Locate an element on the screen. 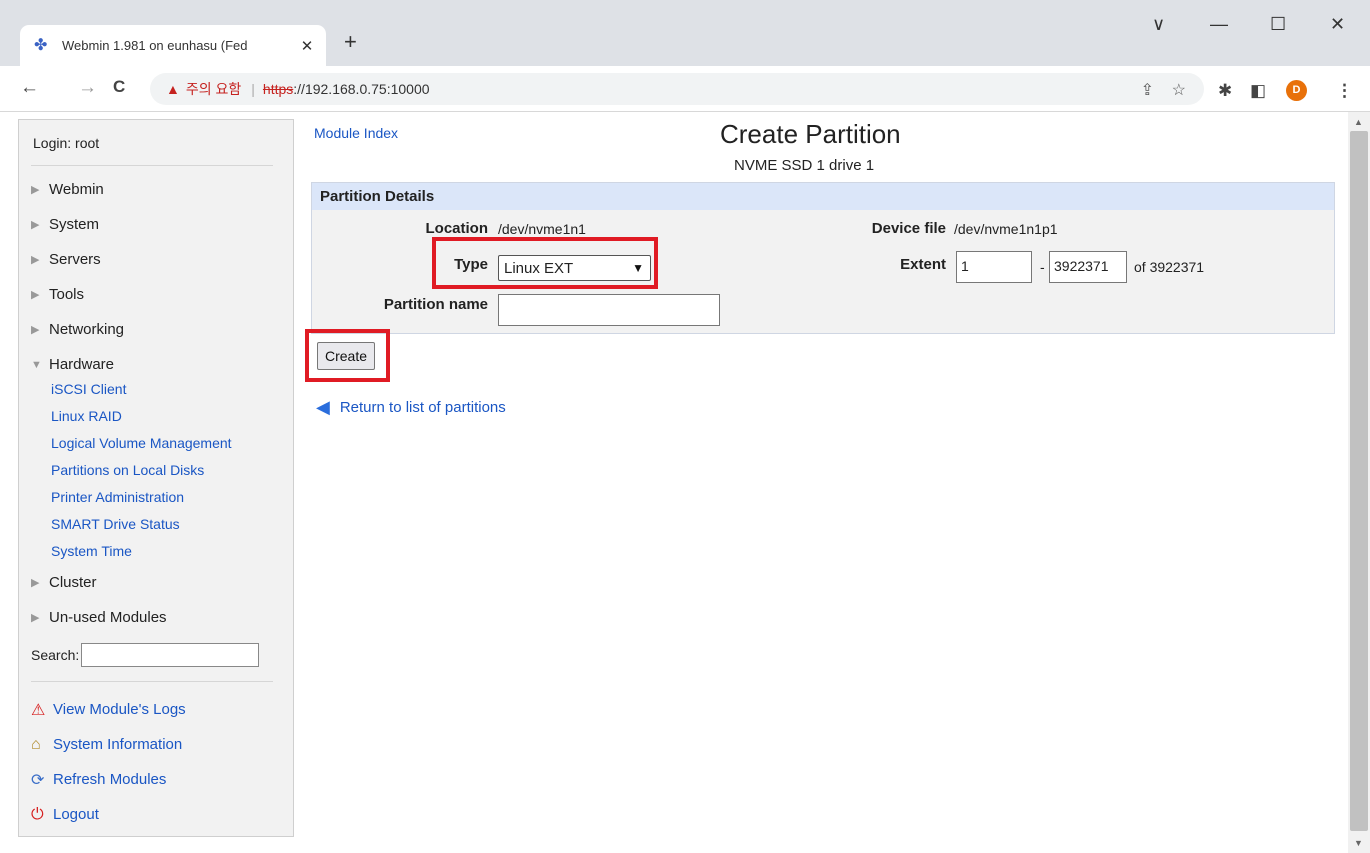 The height and width of the screenshot is (853, 1370). category-label: Hardware is located at coordinates (82, 364).